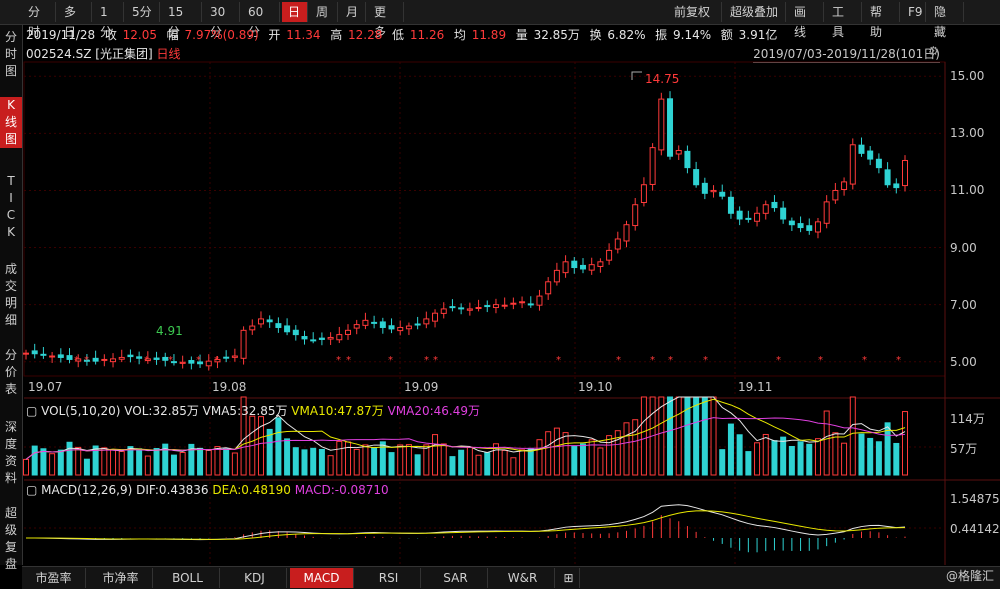 This screenshot has height=589, width=1000. I want to click on dif-line, so click(465, 522).